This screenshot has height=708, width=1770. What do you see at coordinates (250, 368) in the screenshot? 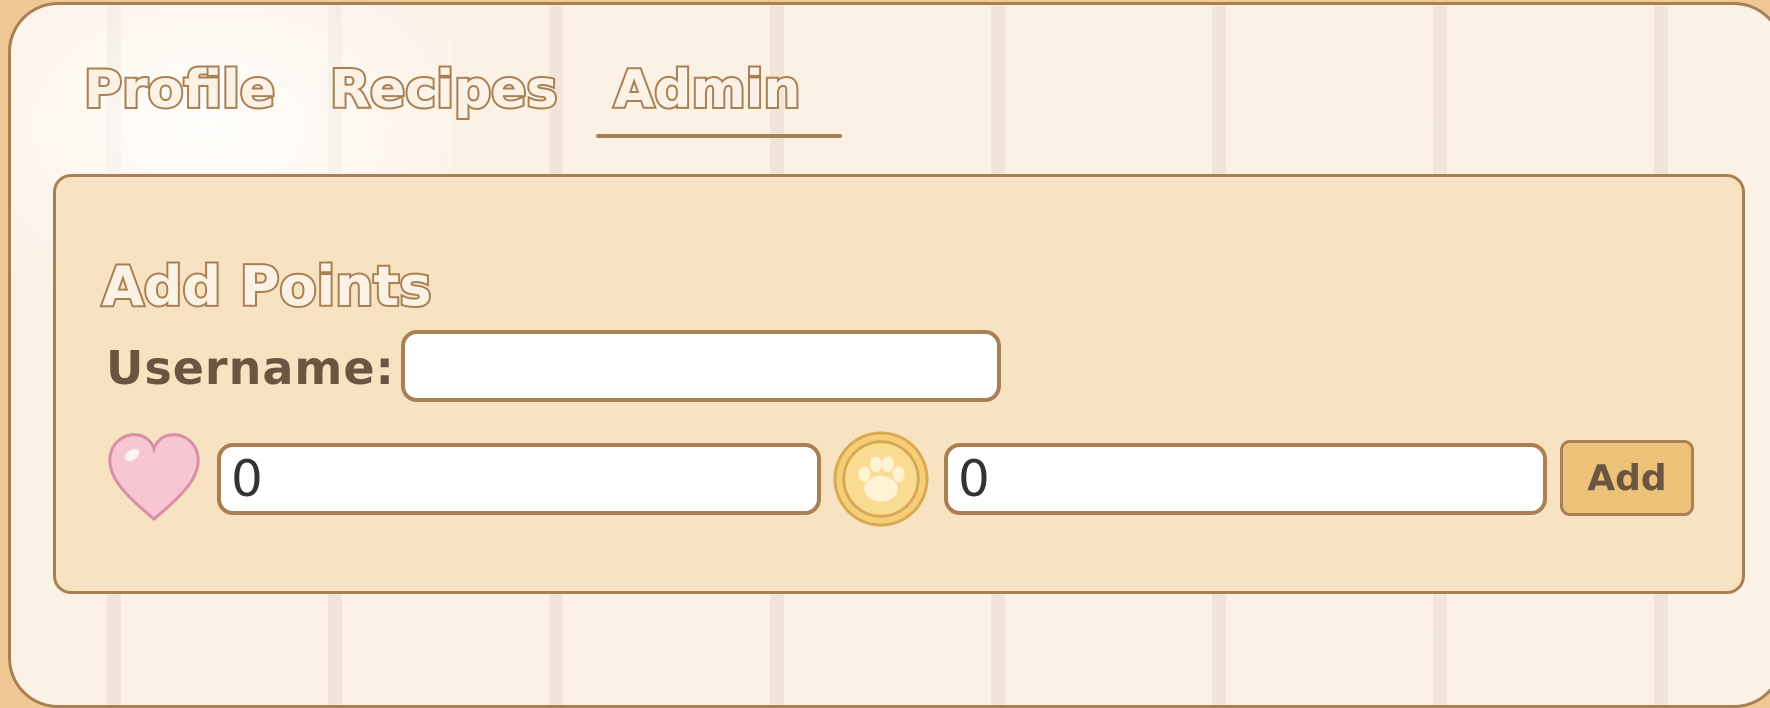
I see `username-label: Username:` at bounding box center [250, 368].